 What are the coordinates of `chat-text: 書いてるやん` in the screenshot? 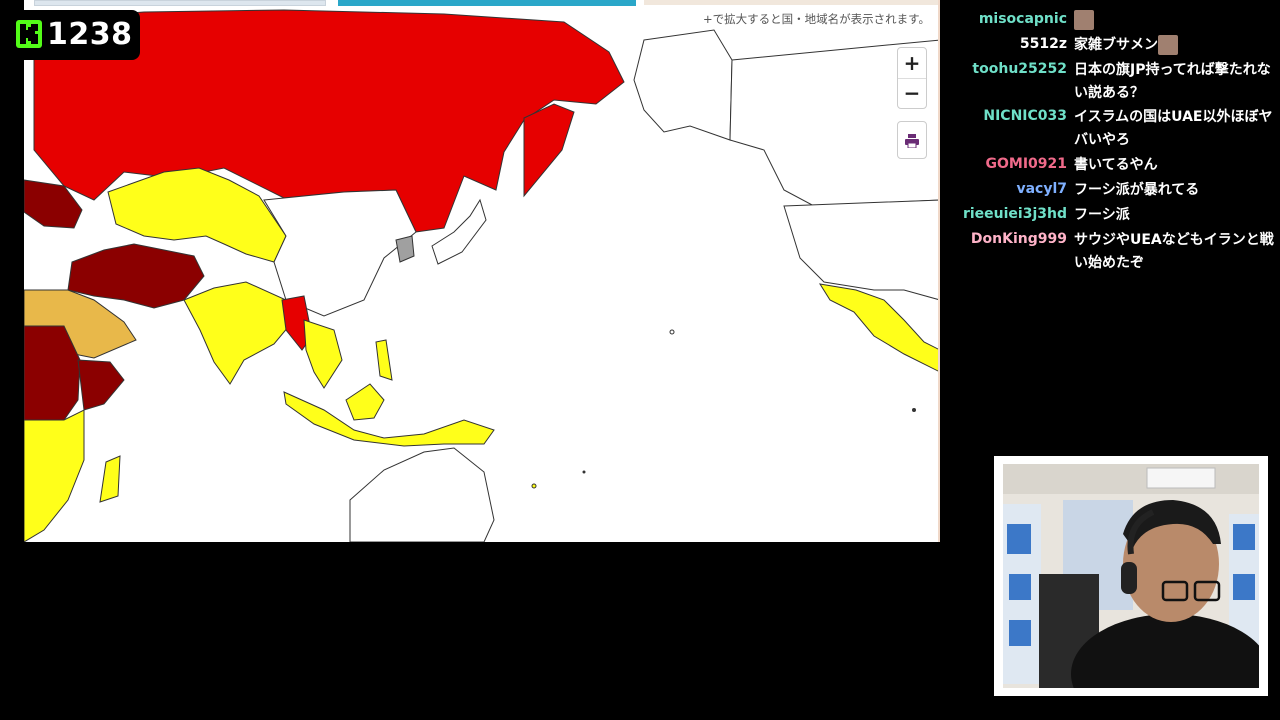 It's located at (1116, 165).